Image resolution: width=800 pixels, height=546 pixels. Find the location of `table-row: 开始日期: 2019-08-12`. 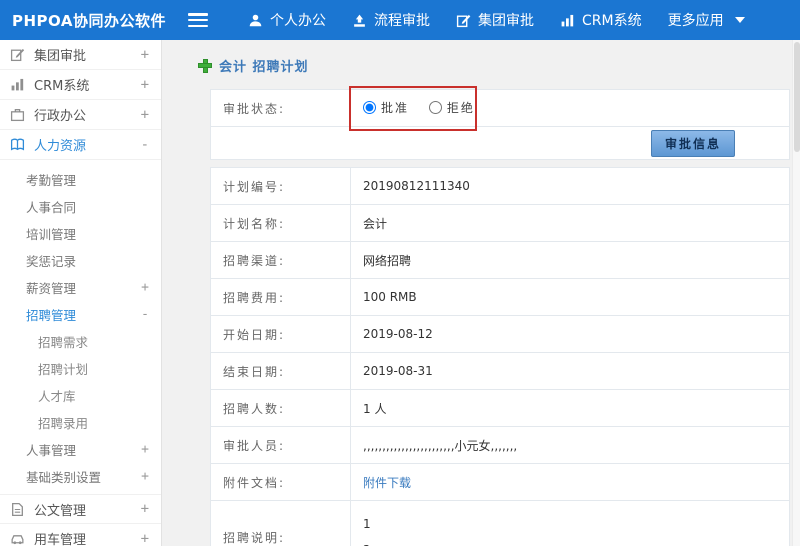

table-row: 开始日期: 2019-08-12 is located at coordinates (500, 334).